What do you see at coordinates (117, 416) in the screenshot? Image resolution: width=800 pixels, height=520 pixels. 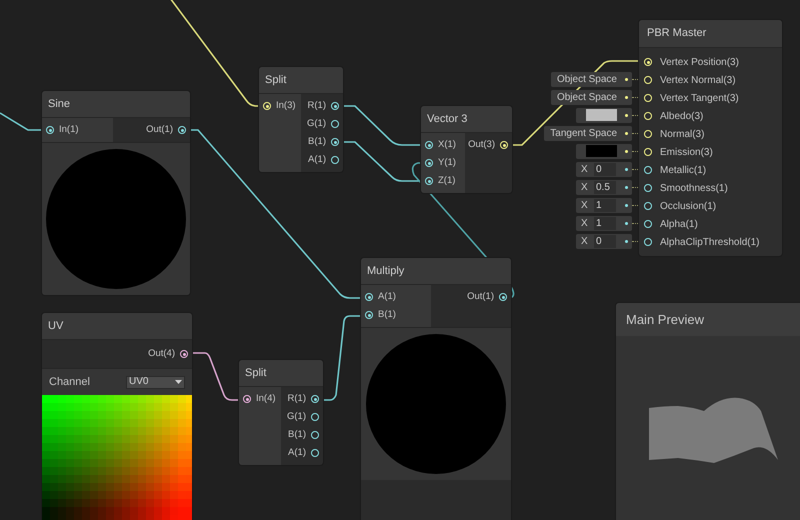 I see `node-card: UV Out(4) Channel UV0` at bounding box center [117, 416].